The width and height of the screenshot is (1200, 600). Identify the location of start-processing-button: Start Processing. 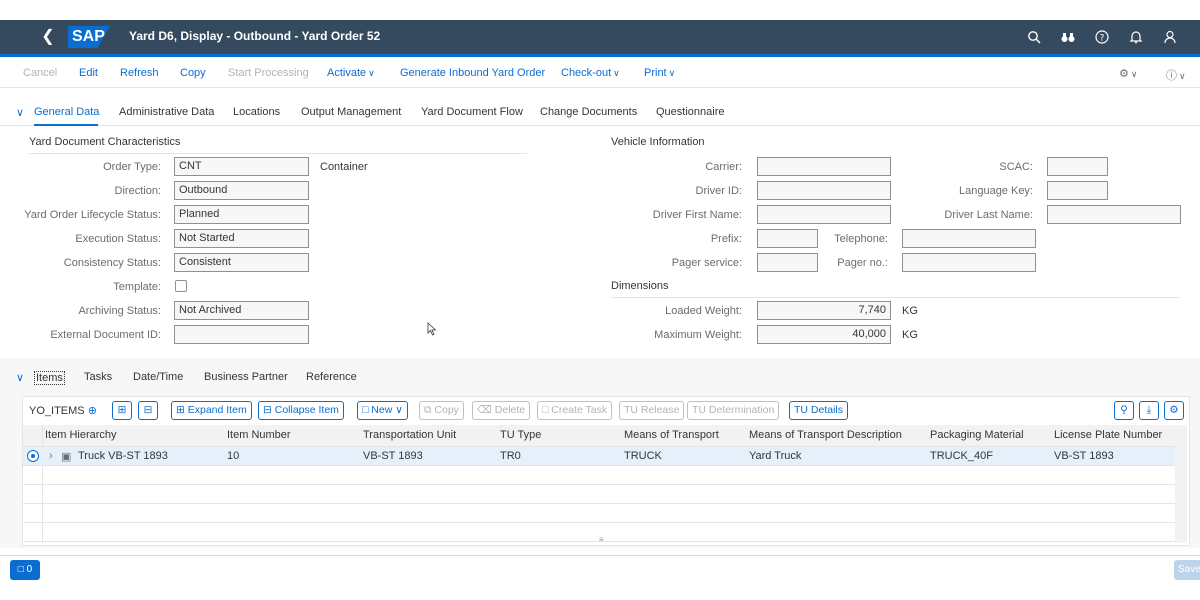
(268, 73).